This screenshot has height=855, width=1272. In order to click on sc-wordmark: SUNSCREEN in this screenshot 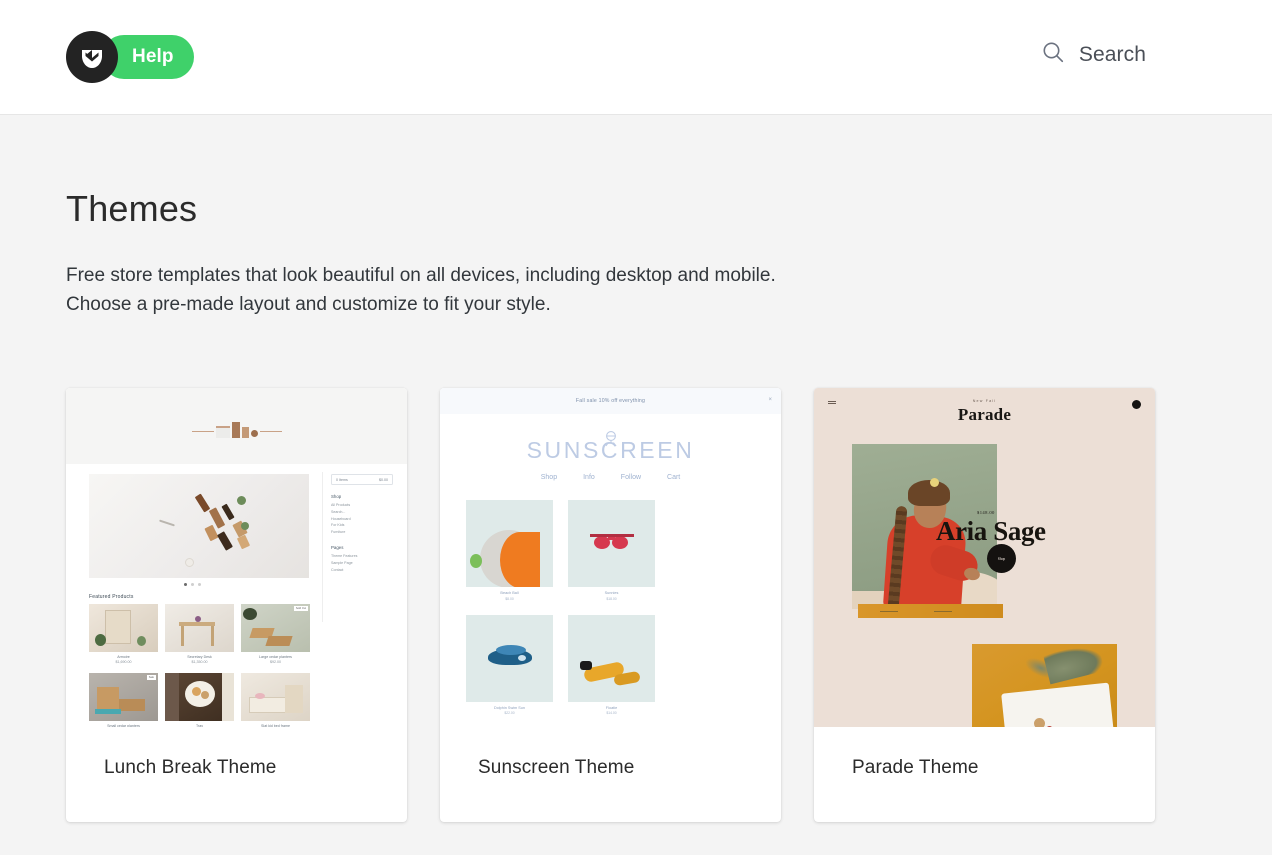, I will do `click(610, 450)`.